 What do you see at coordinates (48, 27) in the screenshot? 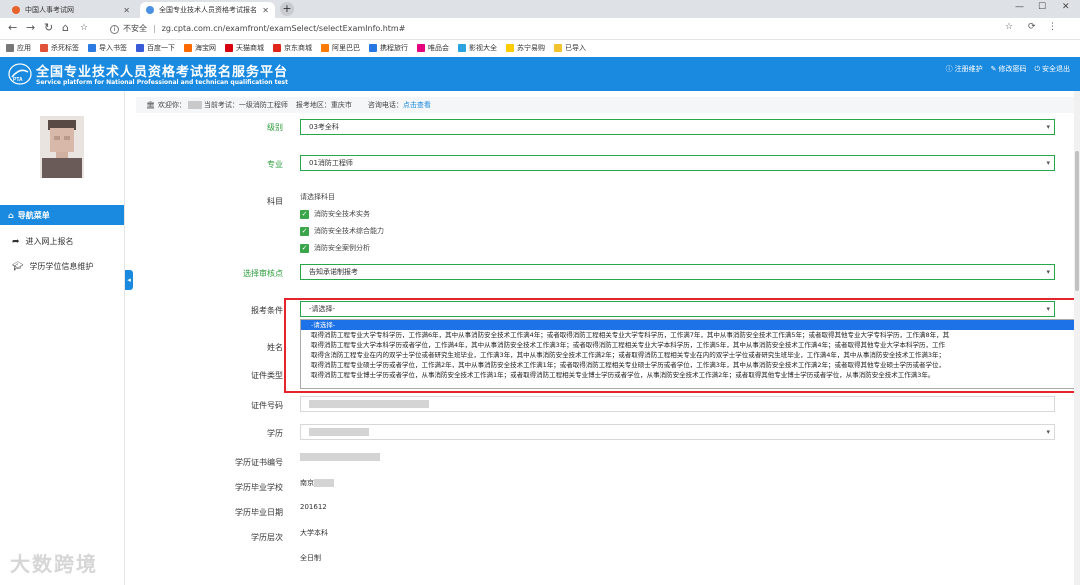
I see `reload-icon: ↻` at bounding box center [48, 27].